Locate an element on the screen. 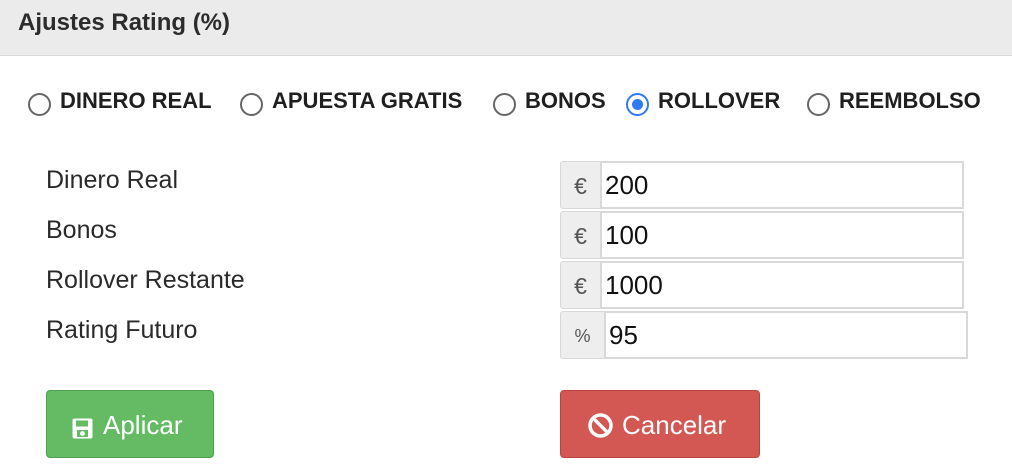  ban-icon is located at coordinates (600, 429).